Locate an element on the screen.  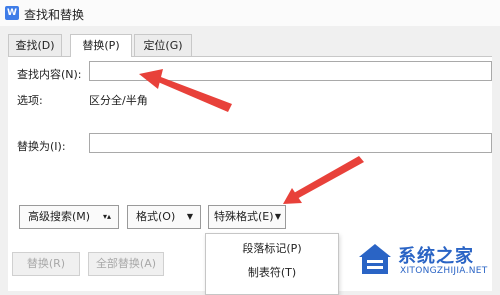
find-label: 查找内容(N): is located at coordinates (49, 74).